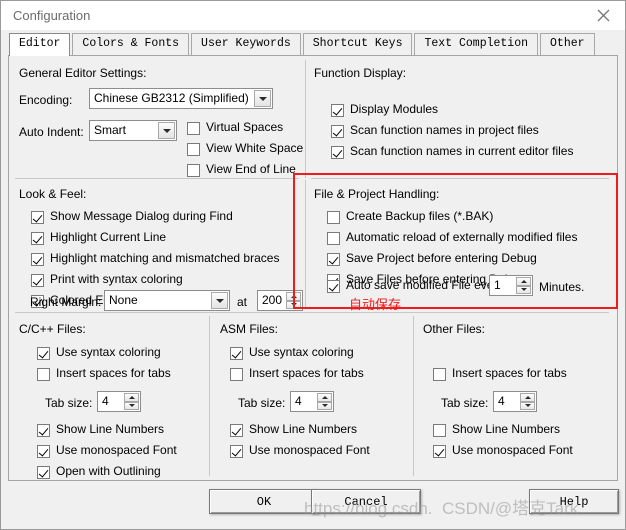 The image size is (626, 530). I want to click on right-margin-at-value: 200, so click(272, 300).